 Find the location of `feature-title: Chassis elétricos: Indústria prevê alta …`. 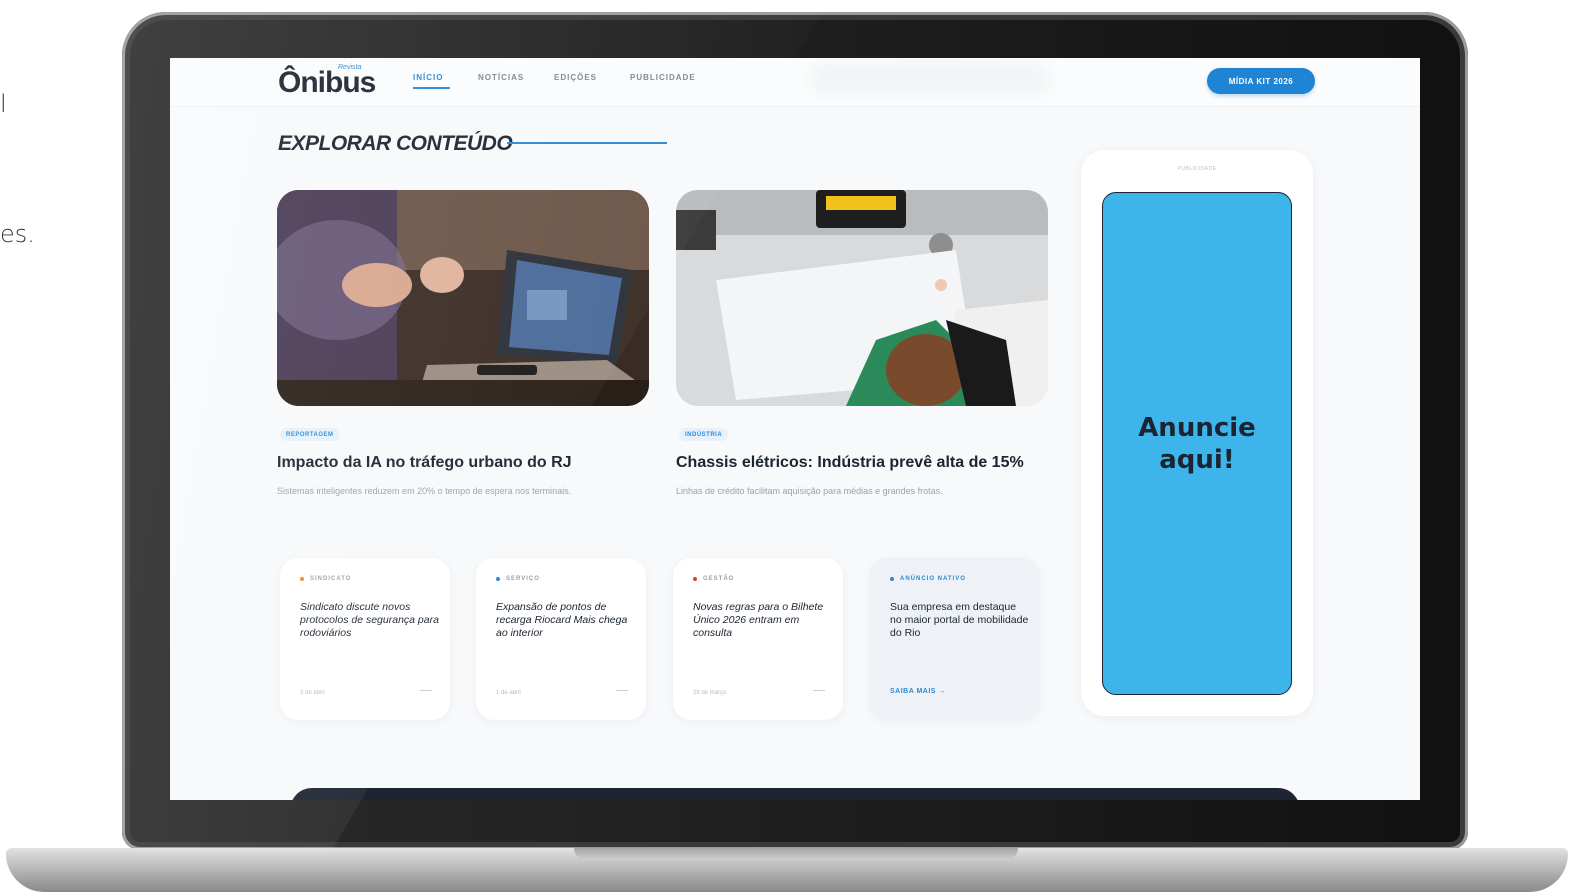

feature-title: Chassis elétricos: Indústria prevê alta … is located at coordinates (850, 463).